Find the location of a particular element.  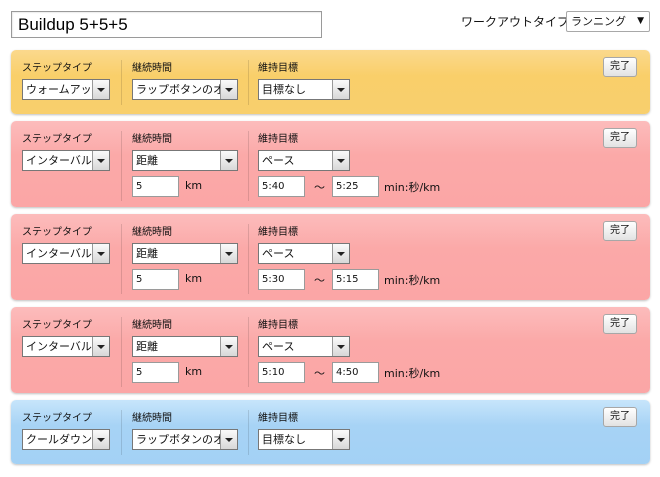

chevron-down-icon: ▼ is located at coordinates (640, 21).